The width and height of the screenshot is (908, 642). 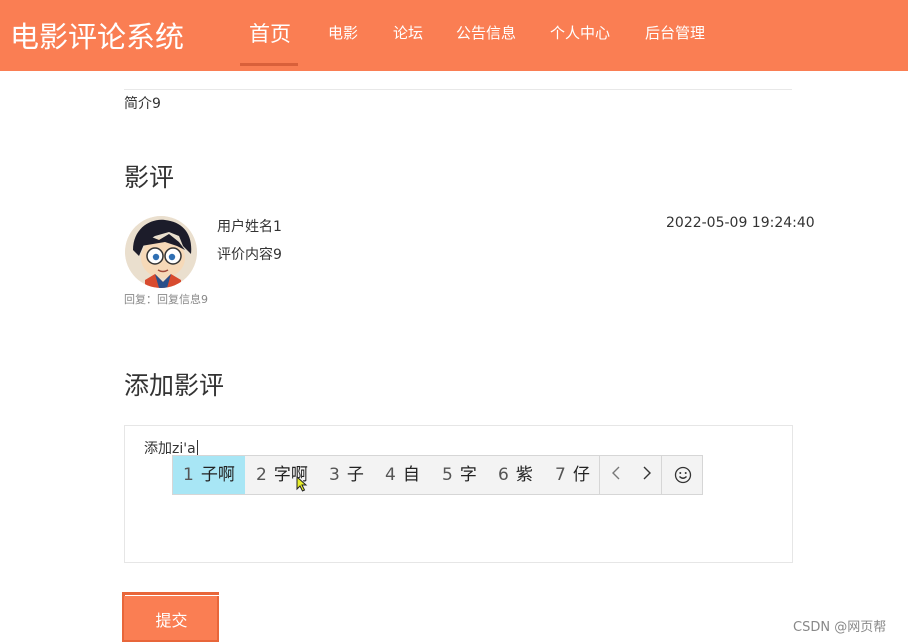 I want to click on ime-candidate: 7仔, so click(x=572, y=475).